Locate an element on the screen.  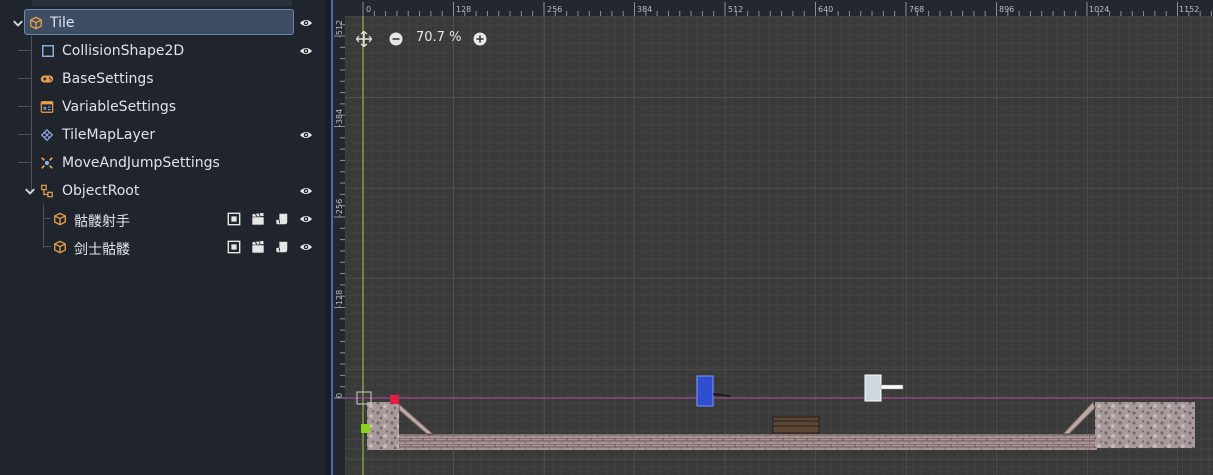
tree-item-objectroot: ObjectRoot is located at coordinates (162, 191).